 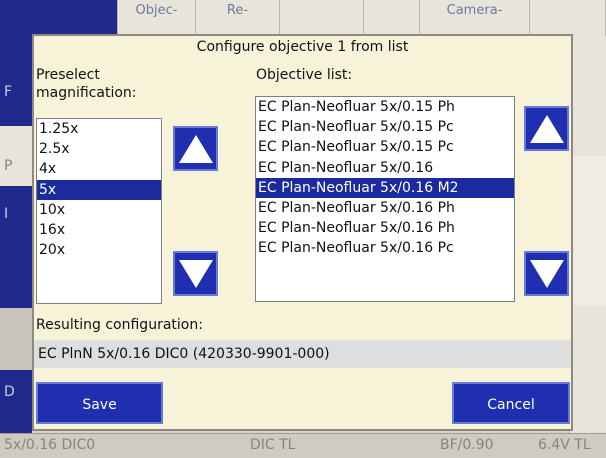 I want to click on magnification-item: 5x, so click(x=99, y=189).